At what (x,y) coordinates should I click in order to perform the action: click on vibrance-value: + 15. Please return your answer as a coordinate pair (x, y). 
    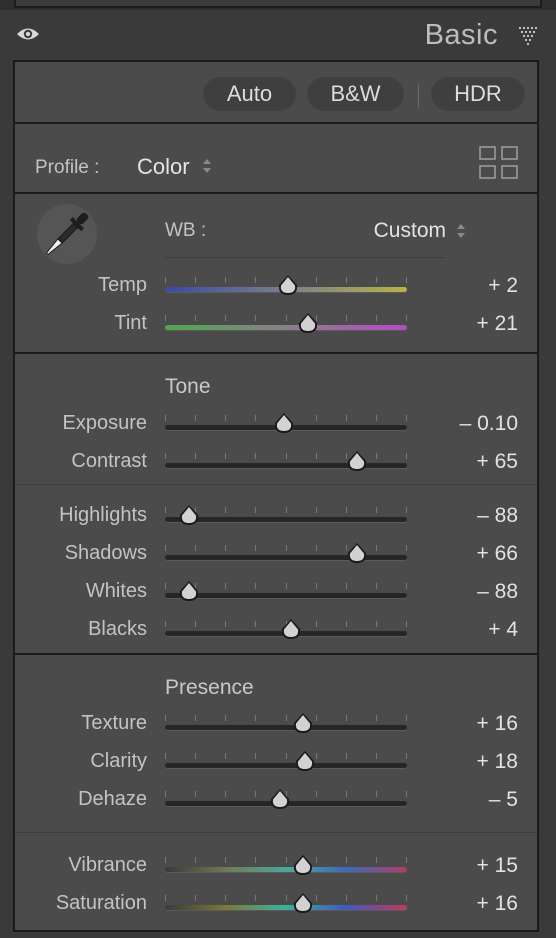
    Looking at the image, I should click on (463, 866).